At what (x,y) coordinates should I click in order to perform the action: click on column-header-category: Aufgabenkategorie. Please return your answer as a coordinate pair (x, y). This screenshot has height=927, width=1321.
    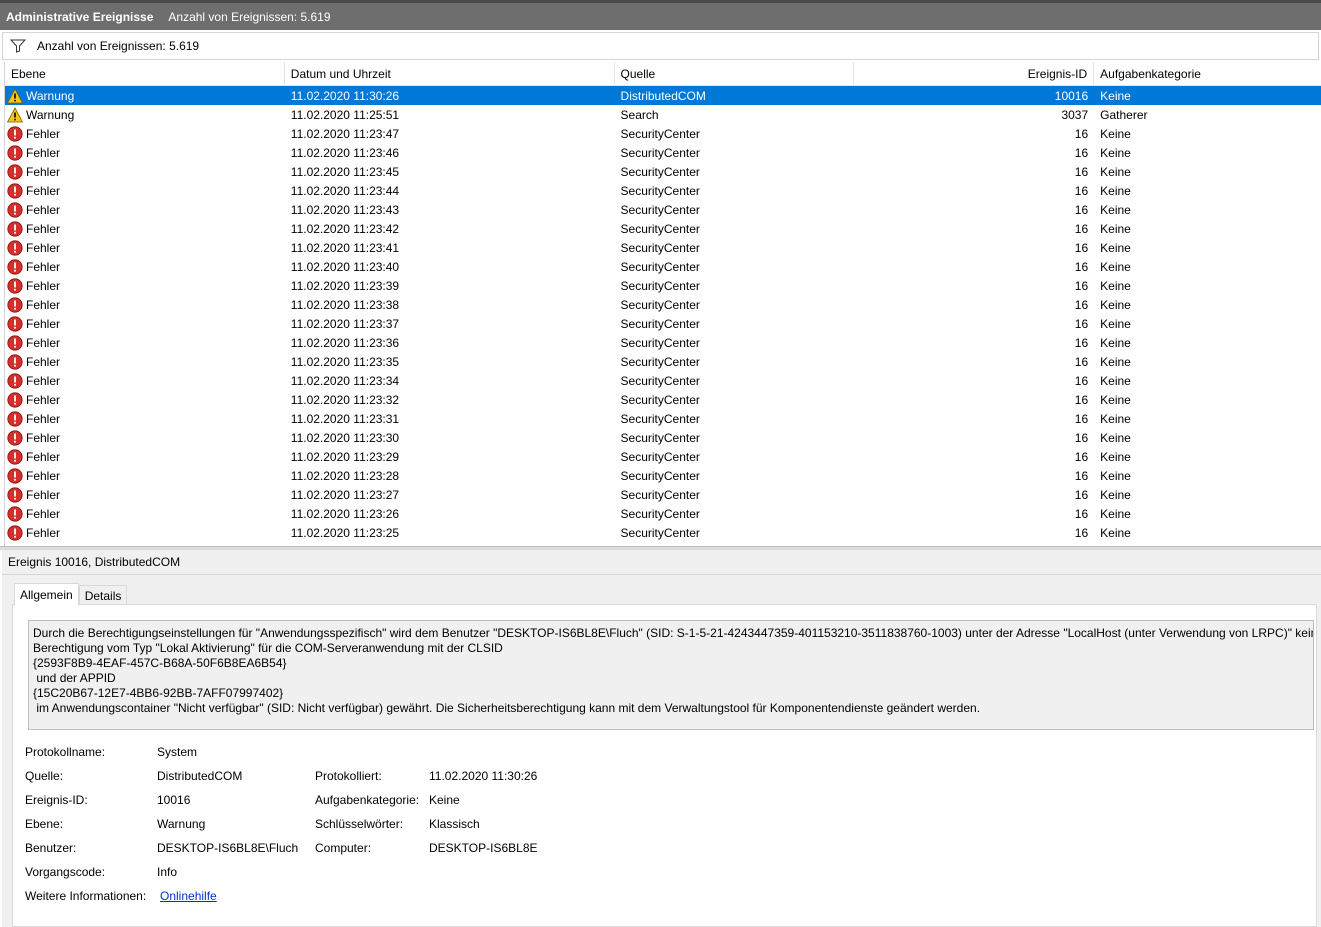
    Looking at the image, I should click on (1207, 74).